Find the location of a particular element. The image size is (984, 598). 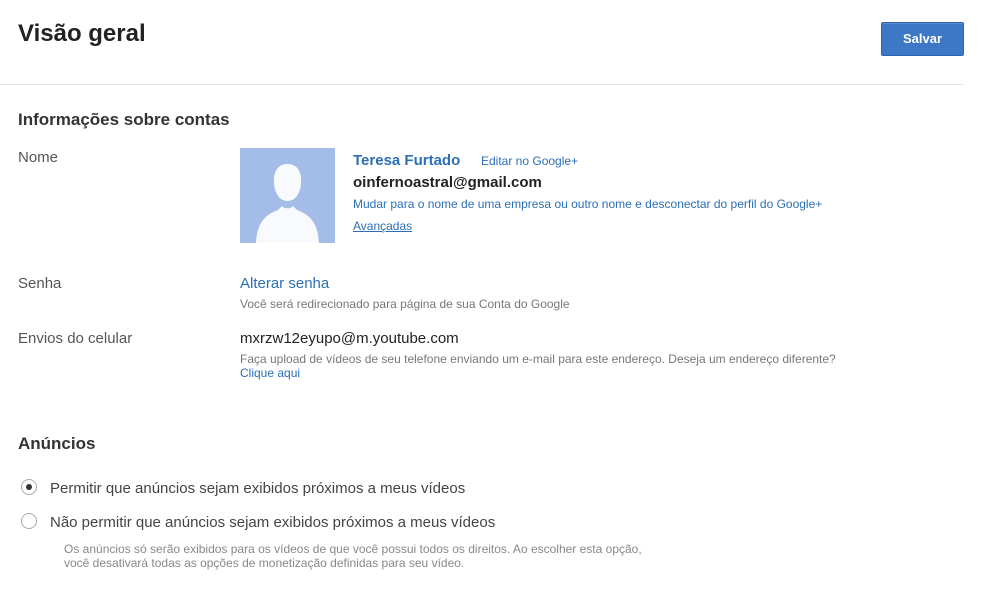

account-section-title: Informações sobre contas is located at coordinates (124, 119).